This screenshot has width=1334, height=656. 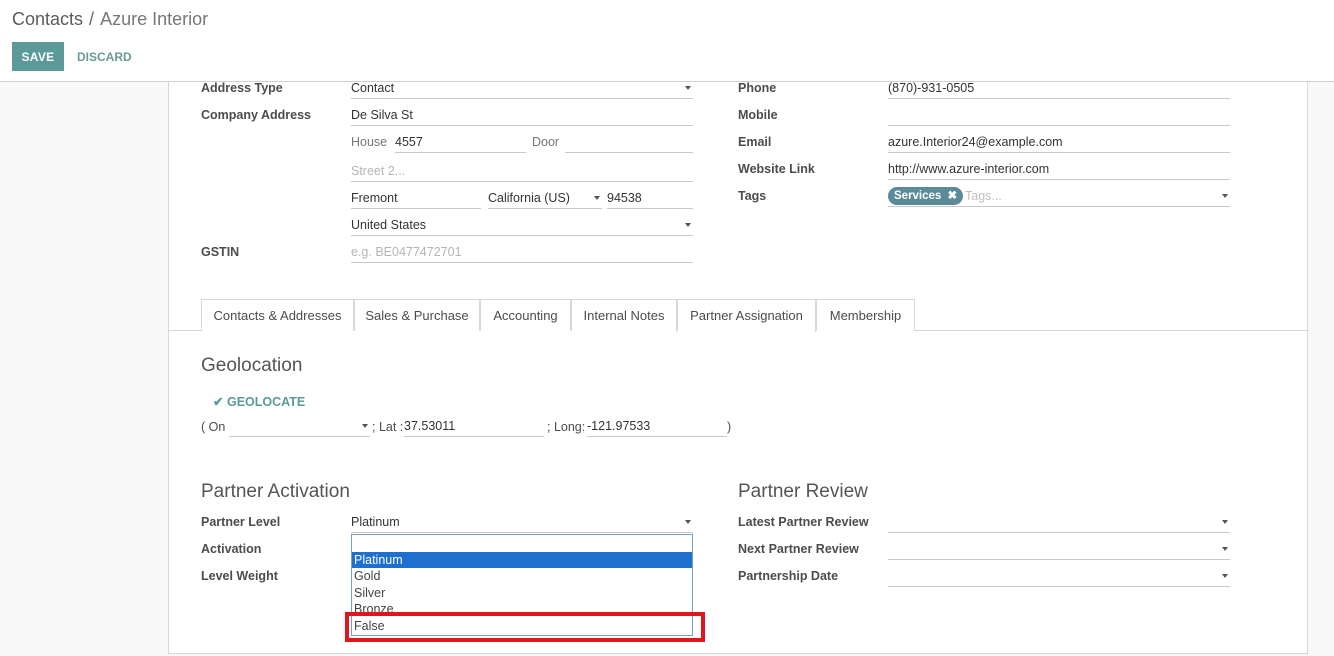 What do you see at coordinates (757, 88) in the screenshot?
I see `phone-label: Phone` at bounding box center [757, 88].